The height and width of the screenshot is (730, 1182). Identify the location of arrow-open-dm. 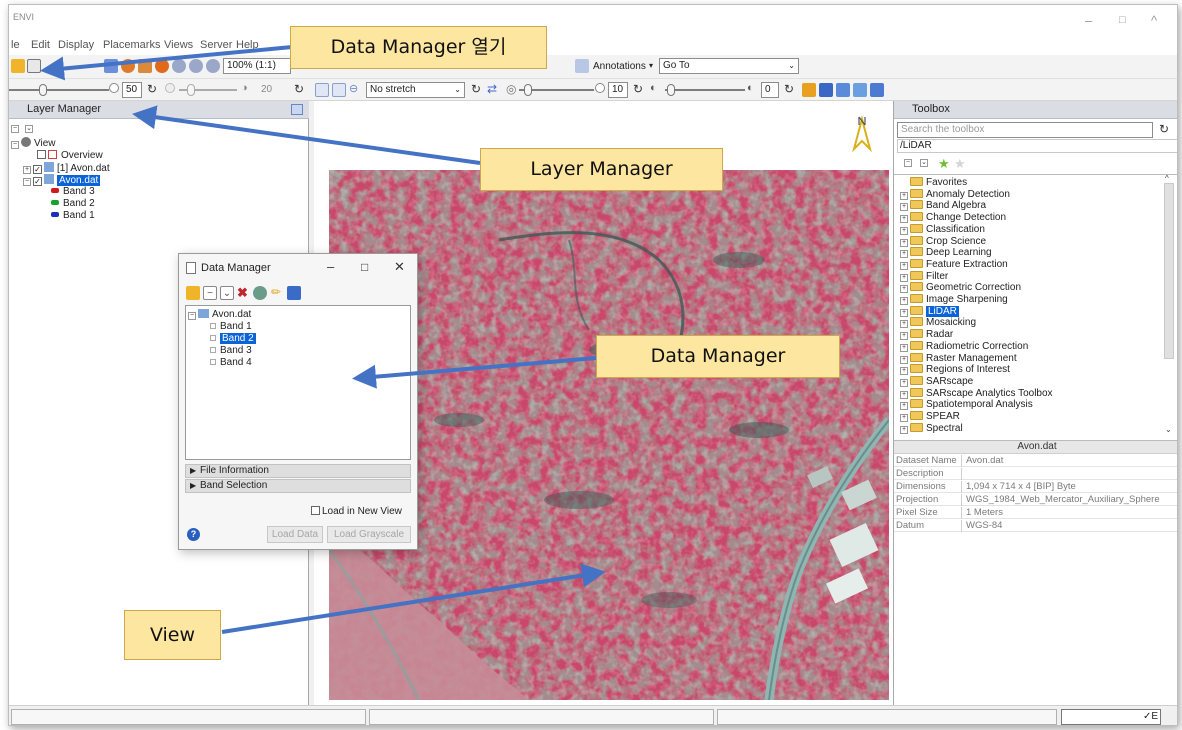
(166, 63).